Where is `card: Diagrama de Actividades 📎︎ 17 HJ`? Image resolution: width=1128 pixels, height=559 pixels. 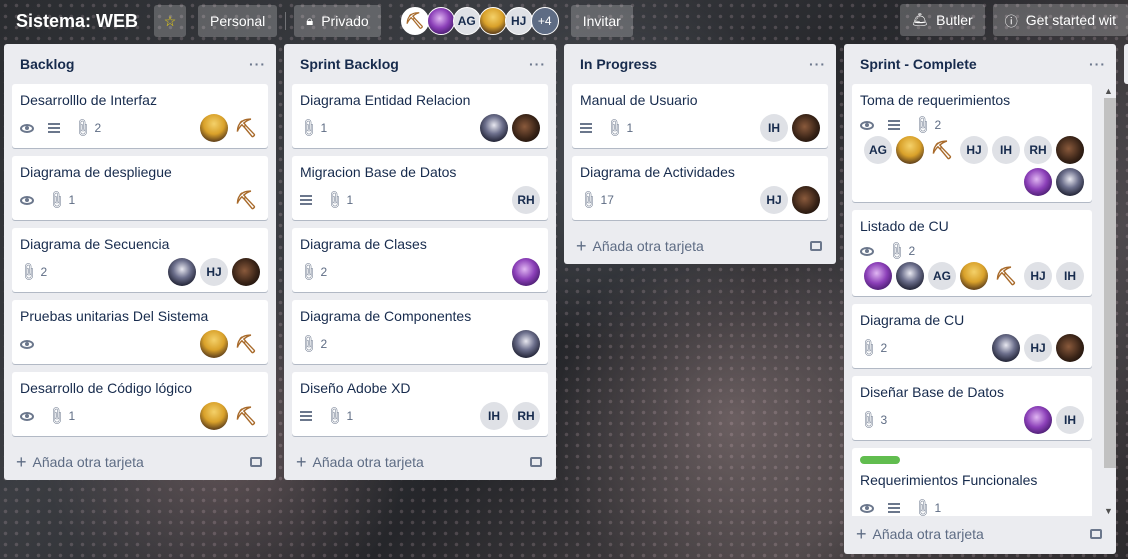 card: Diagrama de Actividades 📎︎ 17 HJ is located at coordinates (700, 188).